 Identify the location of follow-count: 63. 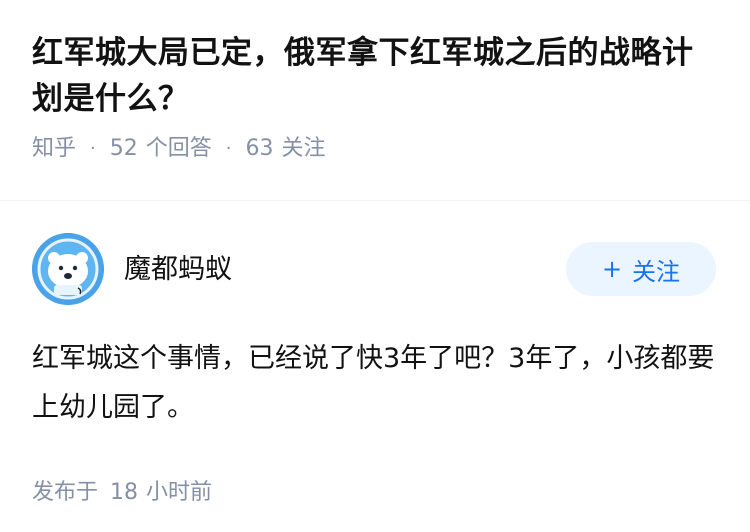
(259, 148).